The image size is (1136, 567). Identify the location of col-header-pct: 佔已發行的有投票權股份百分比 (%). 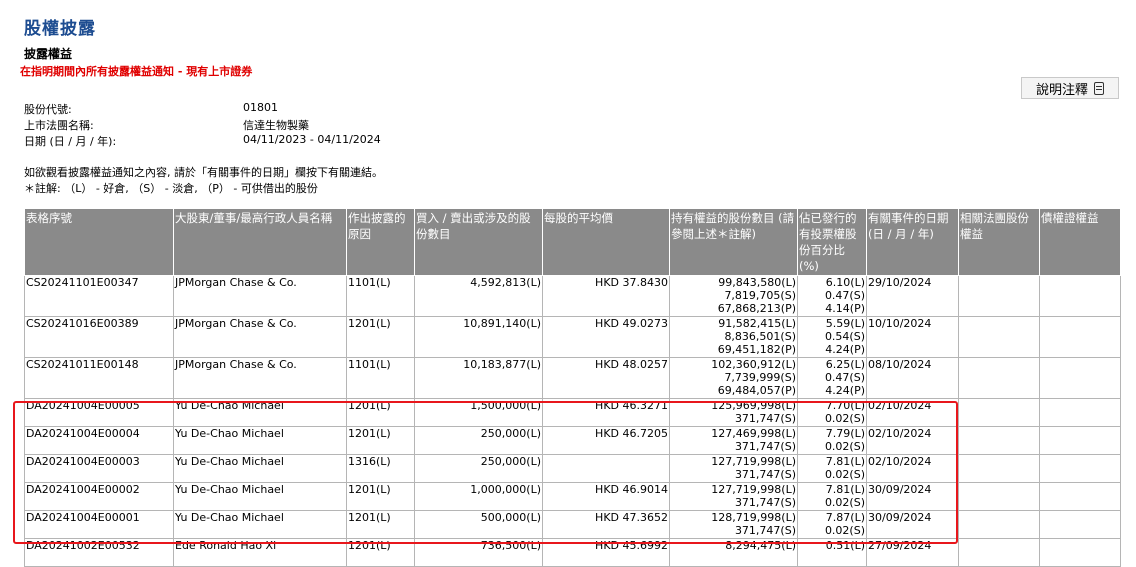
(832, 242).